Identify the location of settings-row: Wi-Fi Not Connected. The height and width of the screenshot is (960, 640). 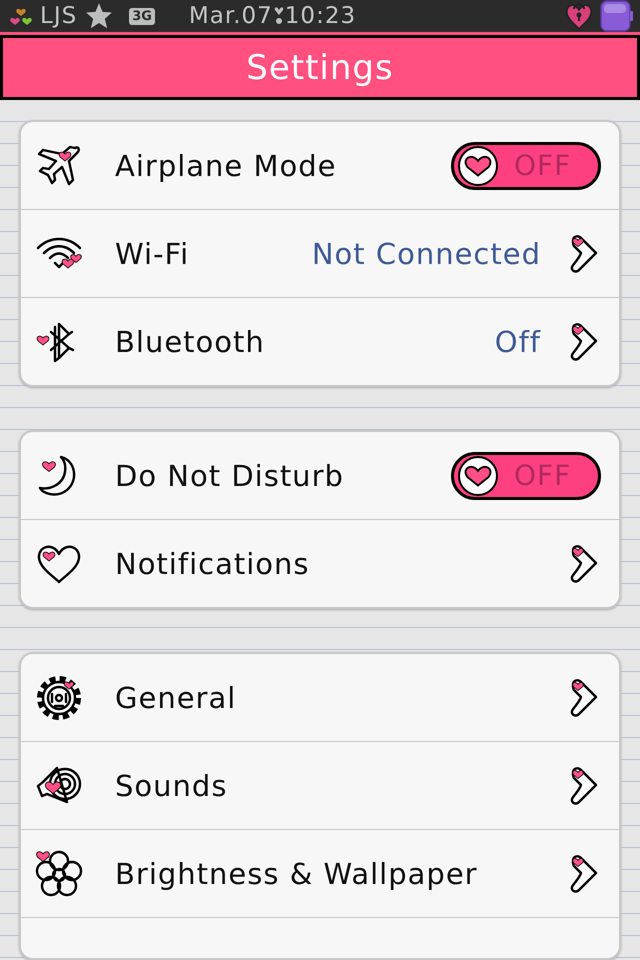
(320, 253).